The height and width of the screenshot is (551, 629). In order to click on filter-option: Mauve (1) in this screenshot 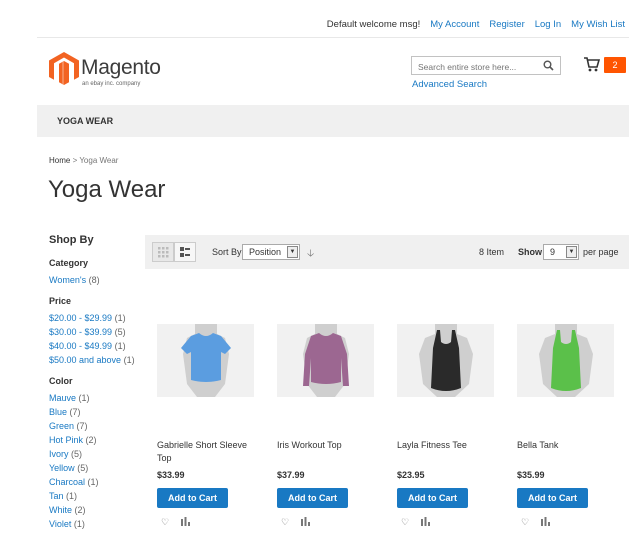, I will do `click(99, 398)`.